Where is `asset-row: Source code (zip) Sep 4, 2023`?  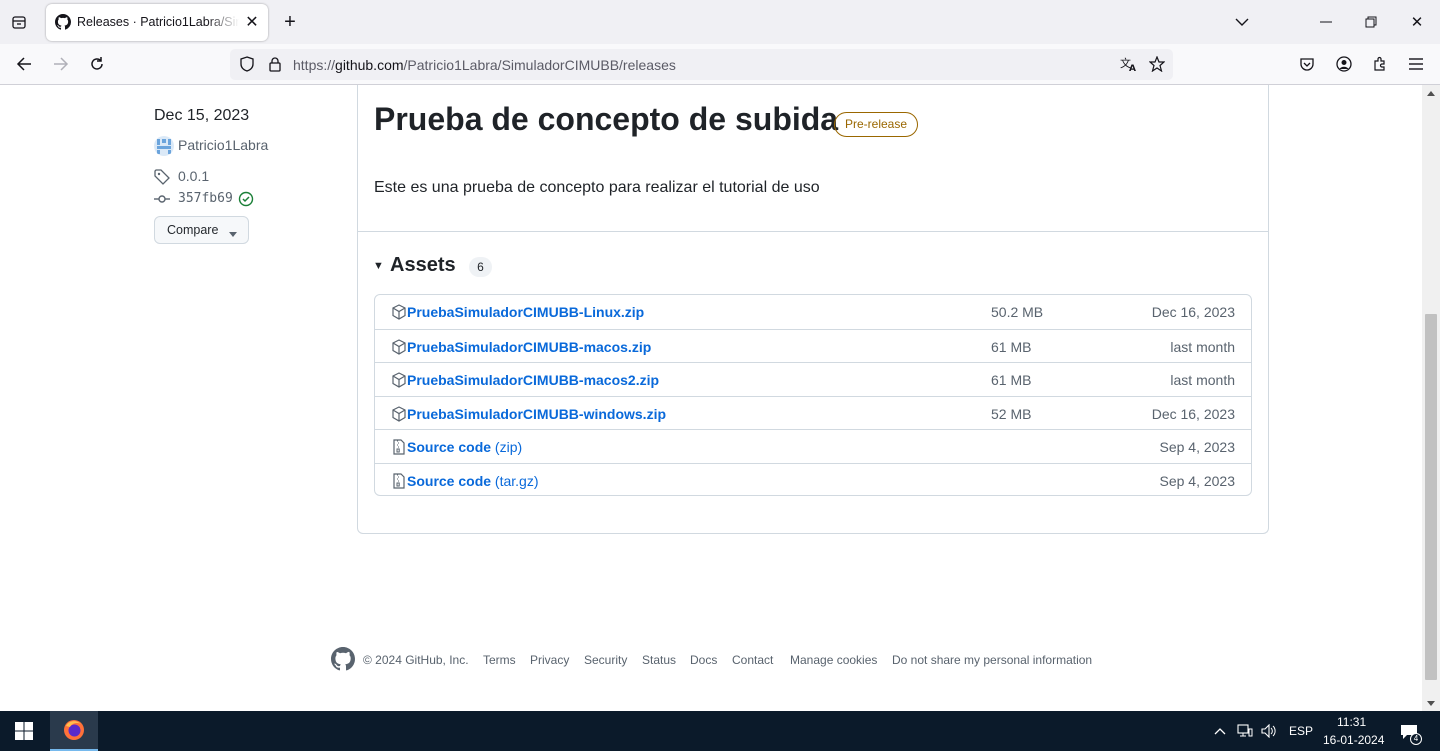 asset-row: Source code (zip) Sep 4, 2023 is located at coordinates (813, 446).